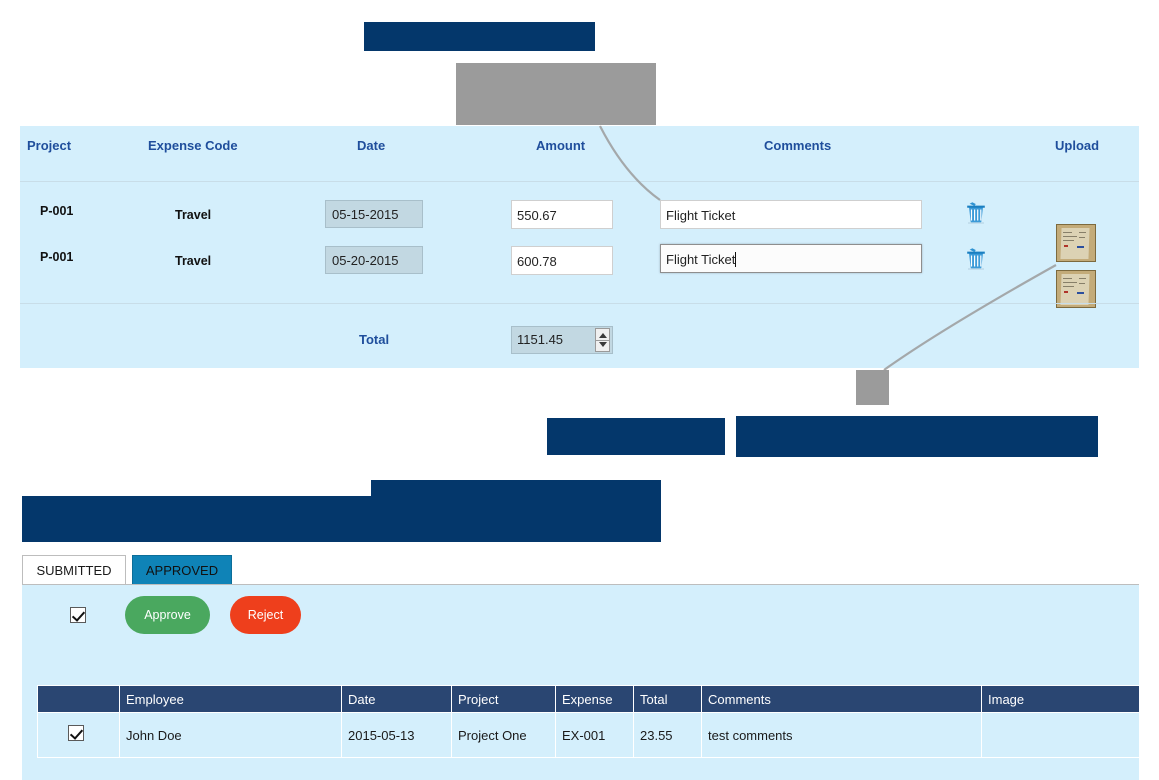 The image size is (1159, 780). I want to click on header-divider, so click(579, 181).